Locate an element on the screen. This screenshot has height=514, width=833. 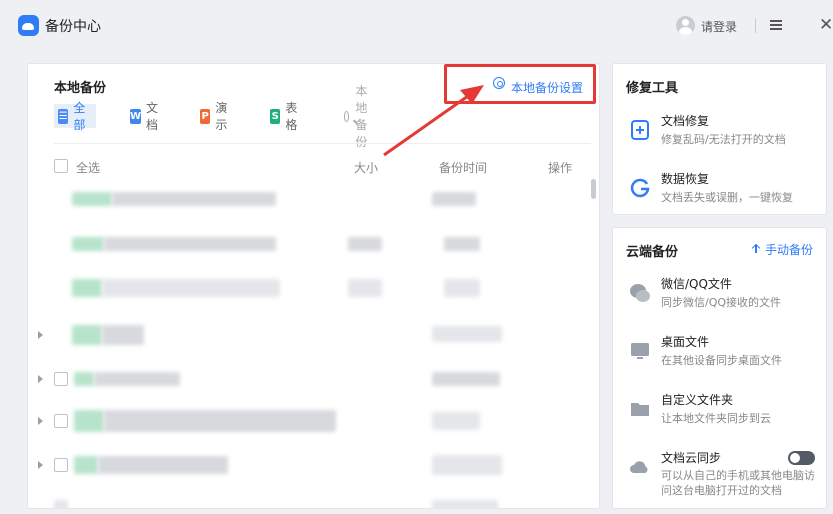
wechat-qq-desc: 同步微信/QQ接收的文件 is located at coordinates (721, 302).